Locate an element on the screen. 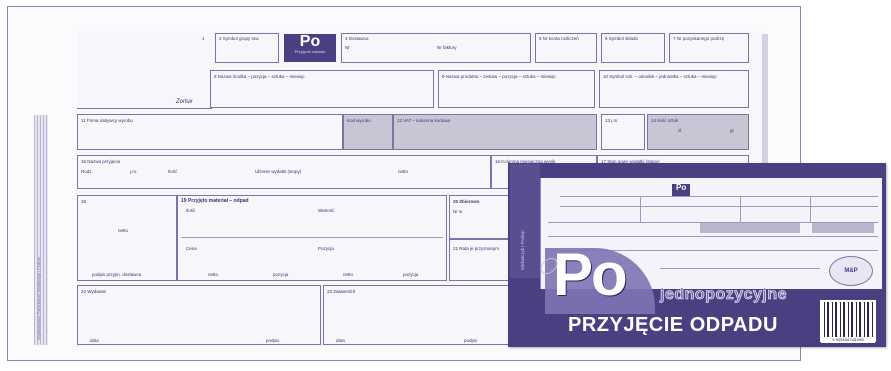  field-18: 18 netto podpis przyjm. dostawca is located at coordinates (127, 238).